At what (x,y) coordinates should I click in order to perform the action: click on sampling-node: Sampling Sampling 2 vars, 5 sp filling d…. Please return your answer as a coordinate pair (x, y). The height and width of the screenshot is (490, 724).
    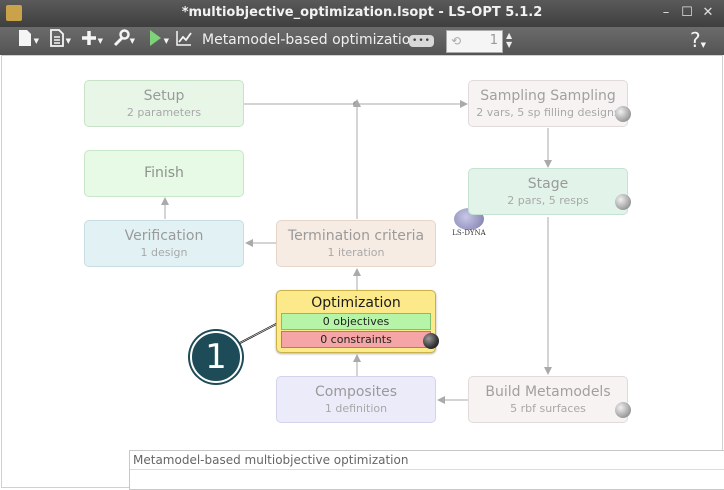
    Looking at the image, I should click on (548, 103).